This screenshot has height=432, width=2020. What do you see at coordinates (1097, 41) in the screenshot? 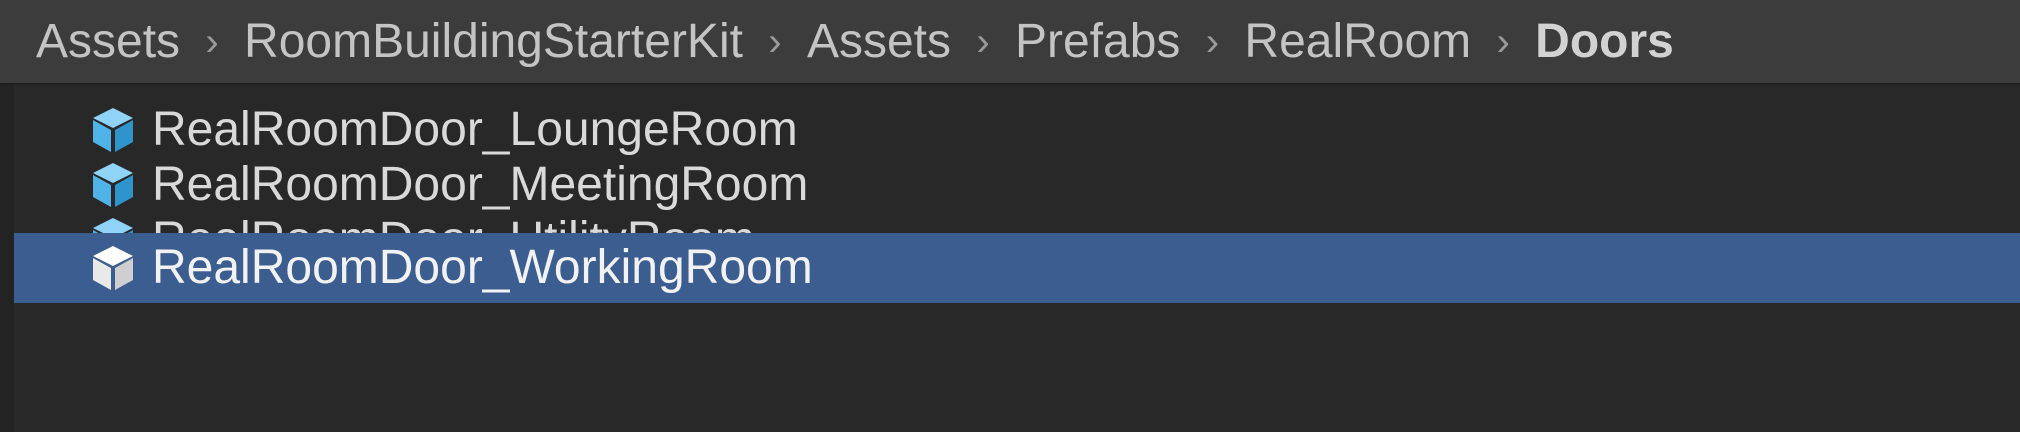
I see `breadcrumb-item-prefabs: Prefabs` at bounding box center [1097, 41].